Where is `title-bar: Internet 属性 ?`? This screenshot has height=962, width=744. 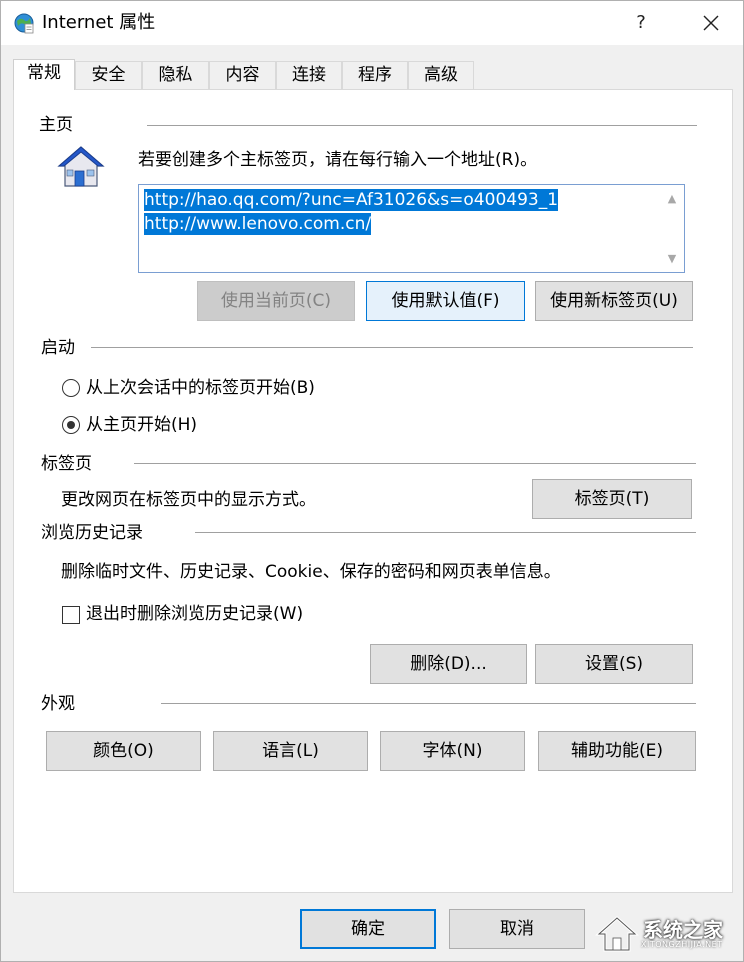
title-bar: Internet 属性 ? is located at coordinates (372, 23).